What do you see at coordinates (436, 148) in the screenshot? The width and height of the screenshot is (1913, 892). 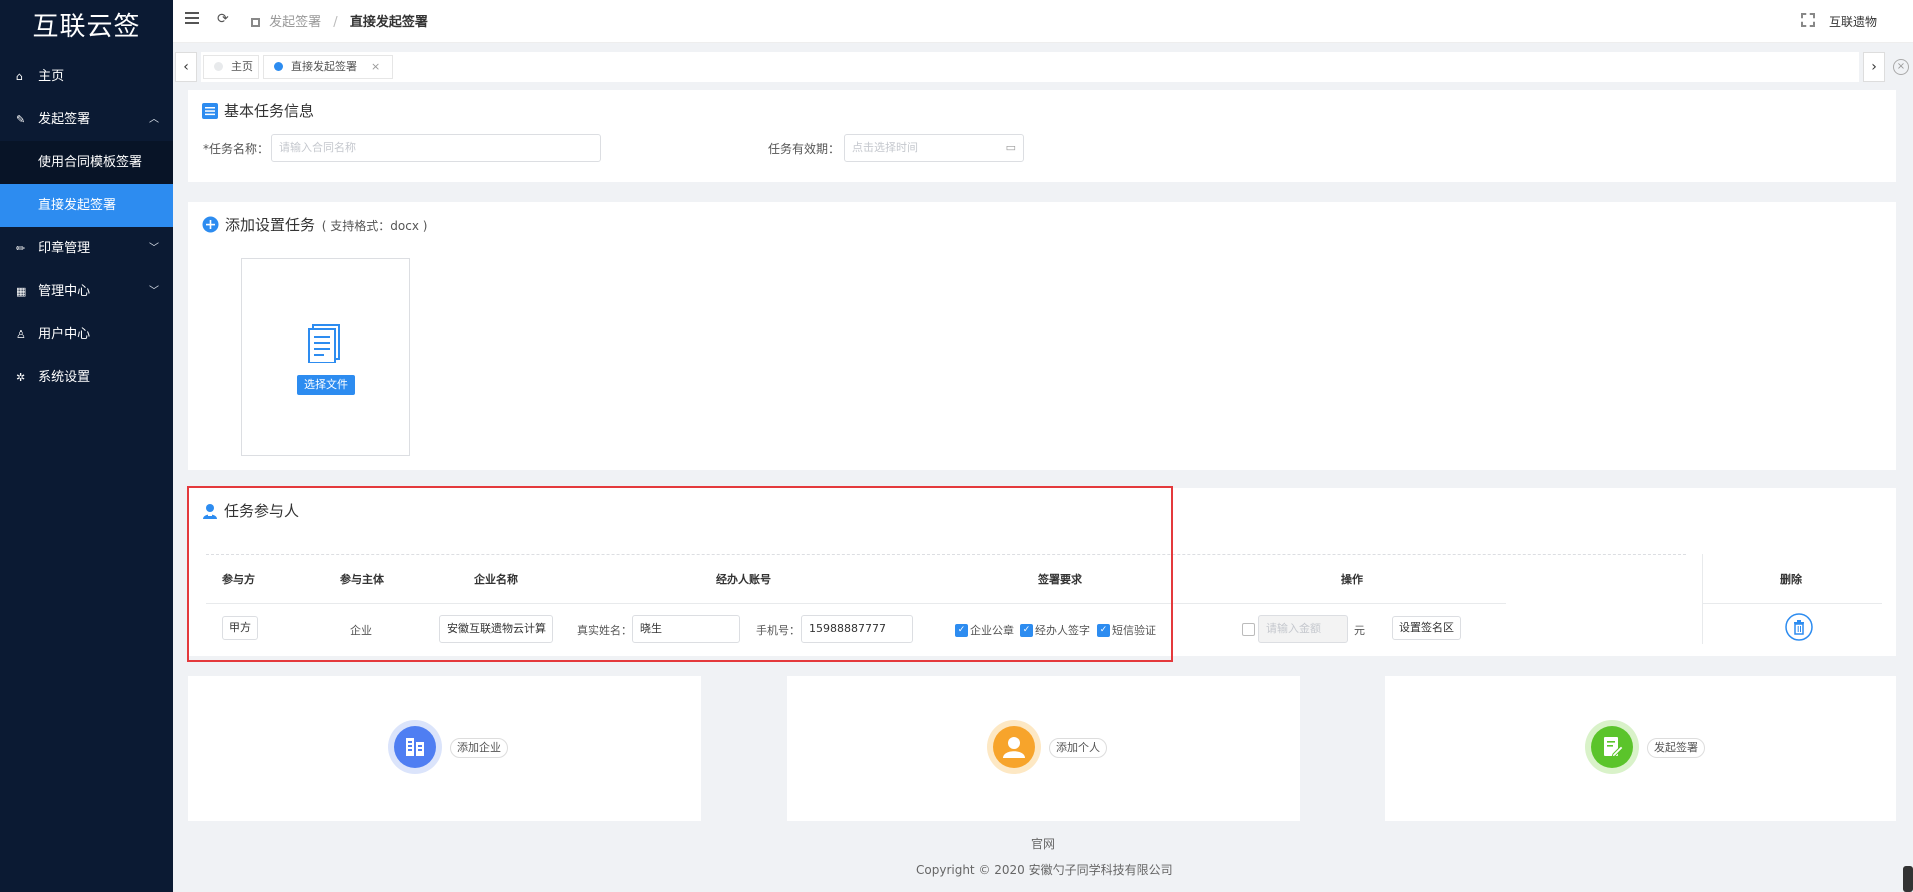 I see `task-name-input: 请输入合同名称` at bounding box center [436, 148].